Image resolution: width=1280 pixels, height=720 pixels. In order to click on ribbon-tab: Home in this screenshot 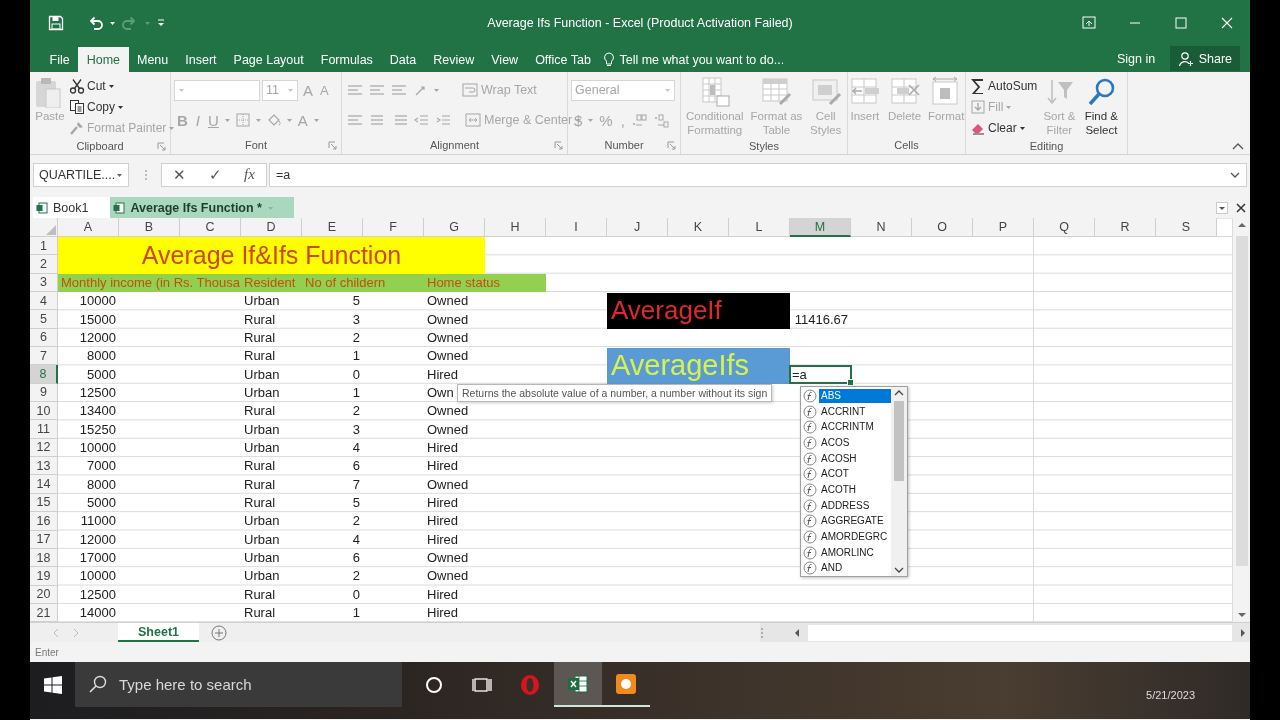, I will do `click(103, 59)`.